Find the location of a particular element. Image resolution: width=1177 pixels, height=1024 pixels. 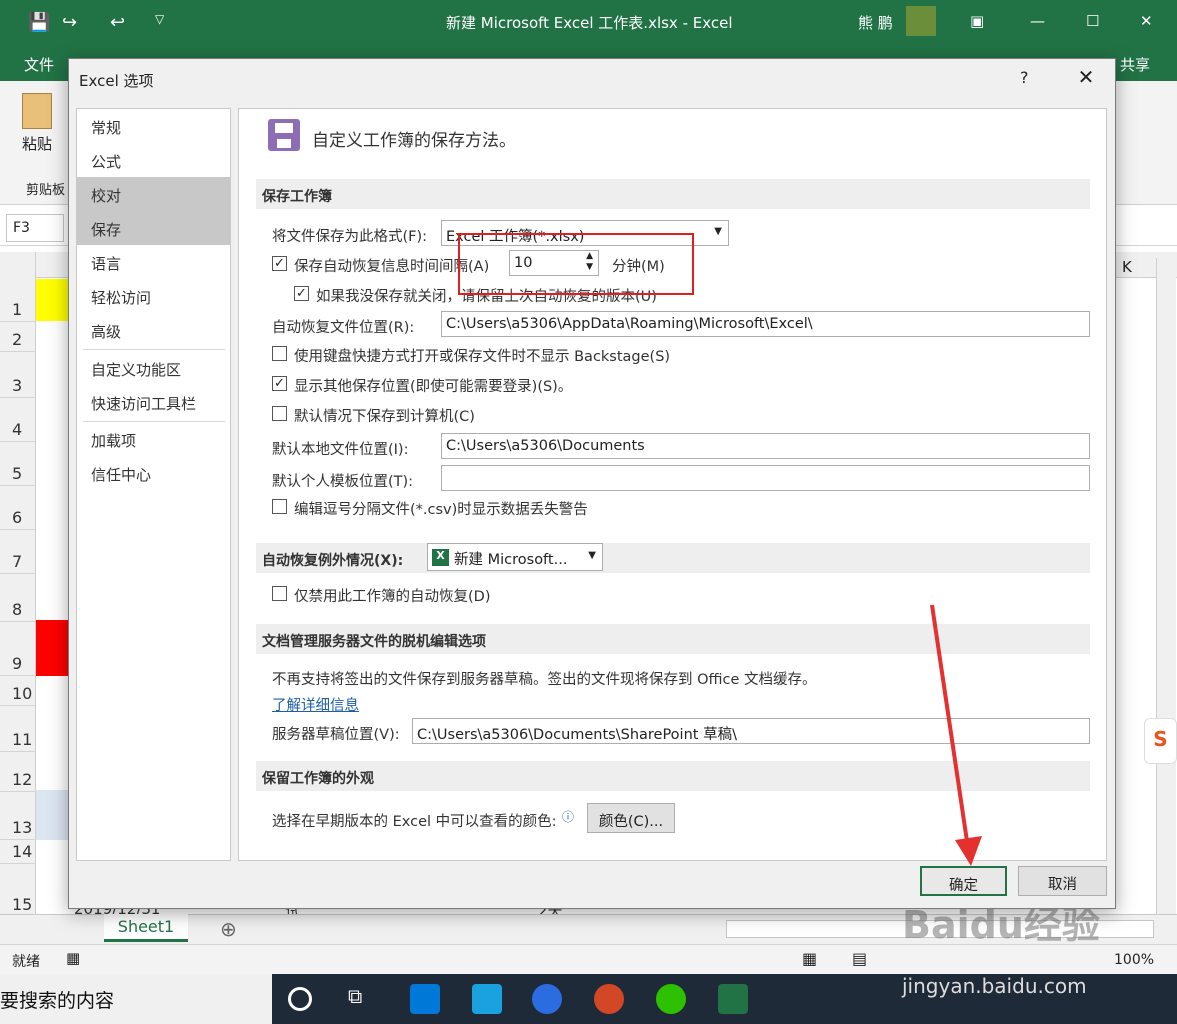

row-header: 3 is located at coordinates (18, 375).